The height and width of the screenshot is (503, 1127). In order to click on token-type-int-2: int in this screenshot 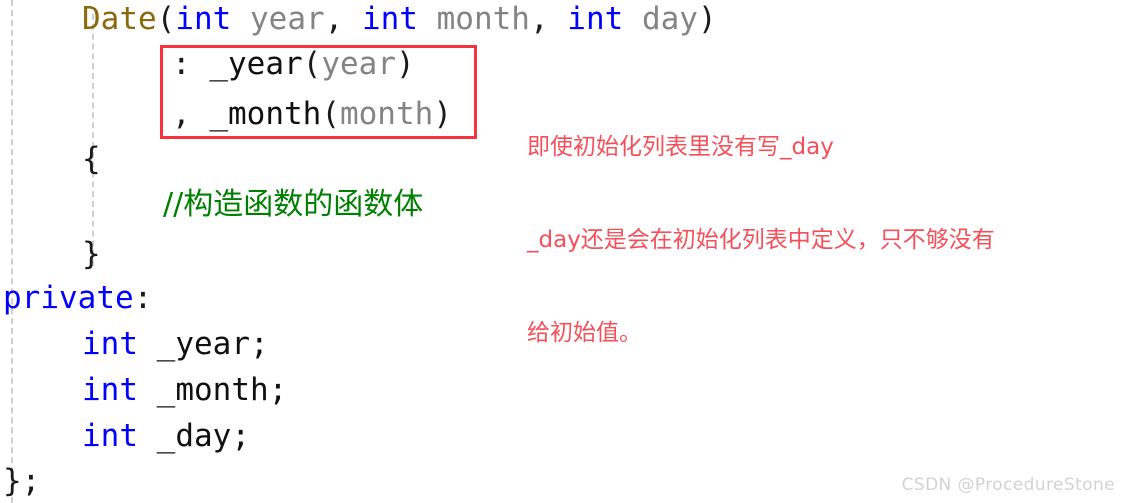, I will do `click(389, 19)`.